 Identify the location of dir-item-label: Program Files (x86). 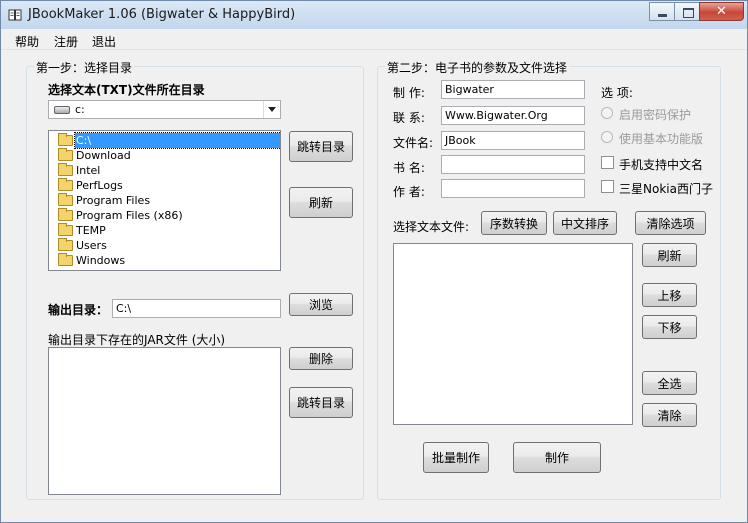
(129, 215).